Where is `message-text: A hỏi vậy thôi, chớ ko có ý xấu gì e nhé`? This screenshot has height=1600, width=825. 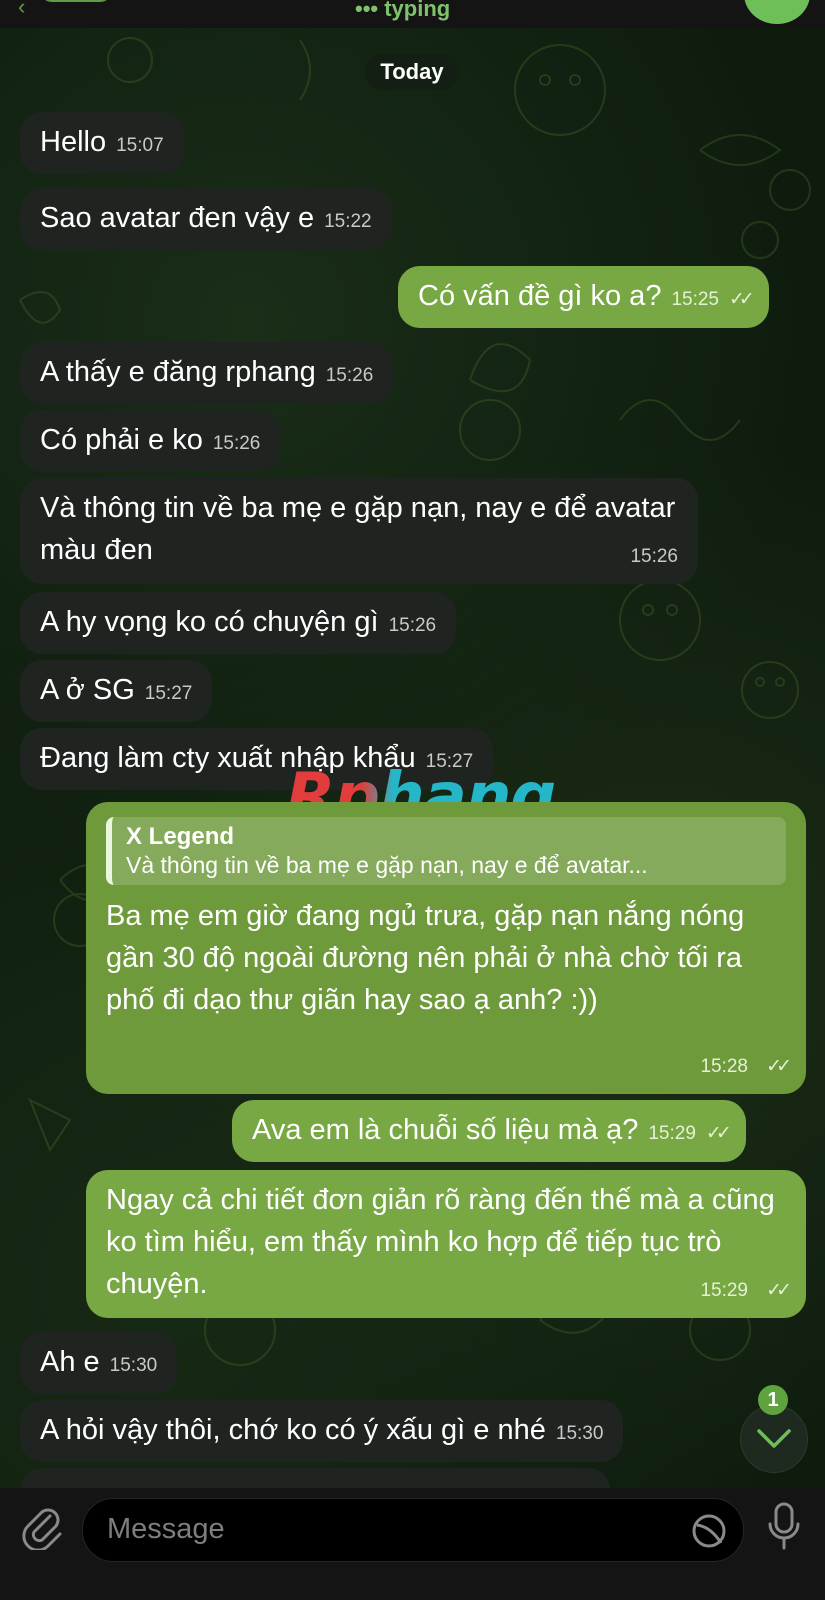 message-text: A hỏi vậy thôi, chớ ko có ý xấu gì e nhé is located at coordinates (293, 1430).